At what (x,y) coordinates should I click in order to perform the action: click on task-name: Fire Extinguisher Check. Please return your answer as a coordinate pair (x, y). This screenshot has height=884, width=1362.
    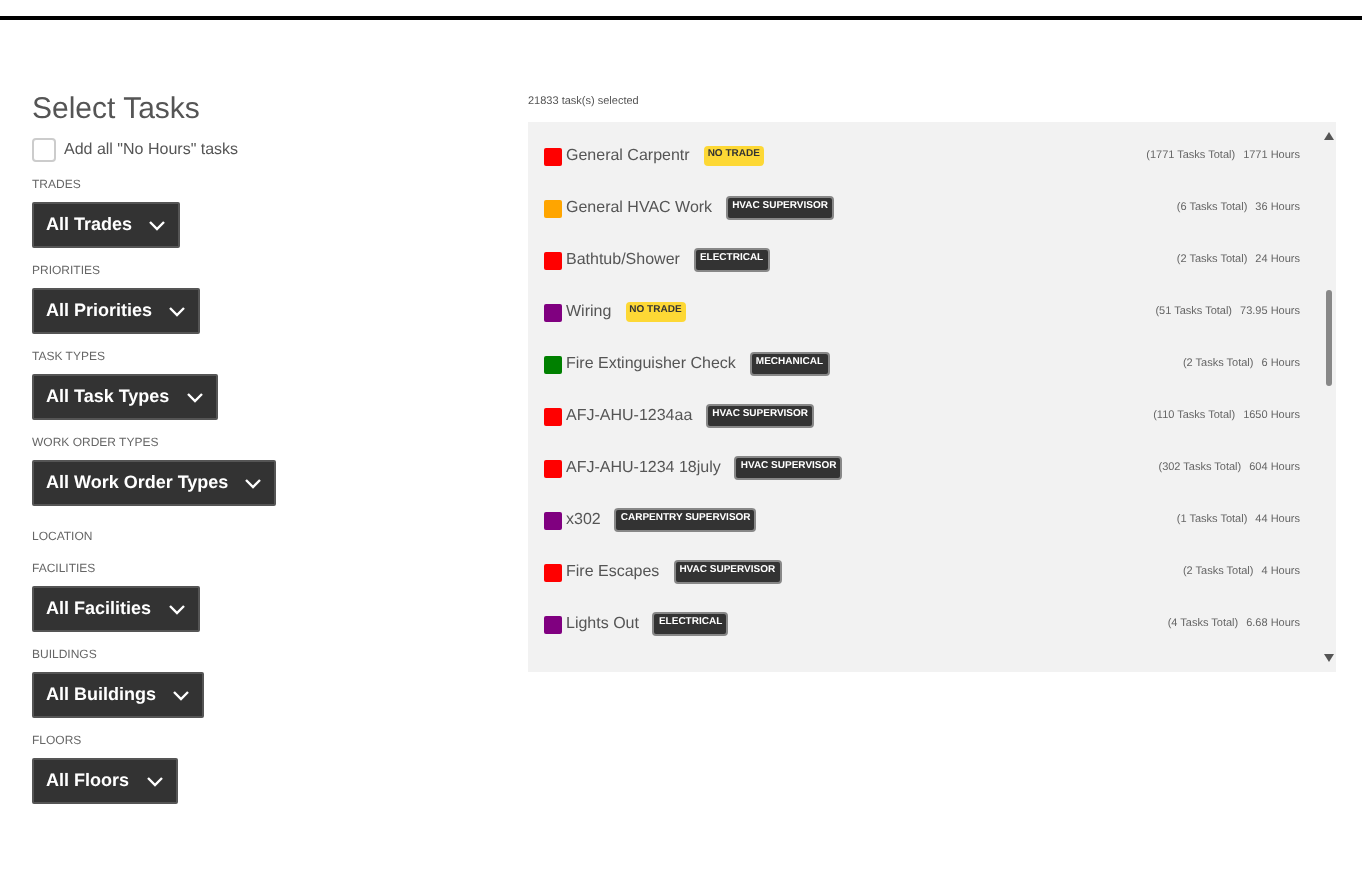
    Looking at the image, I should click on (651, 364).